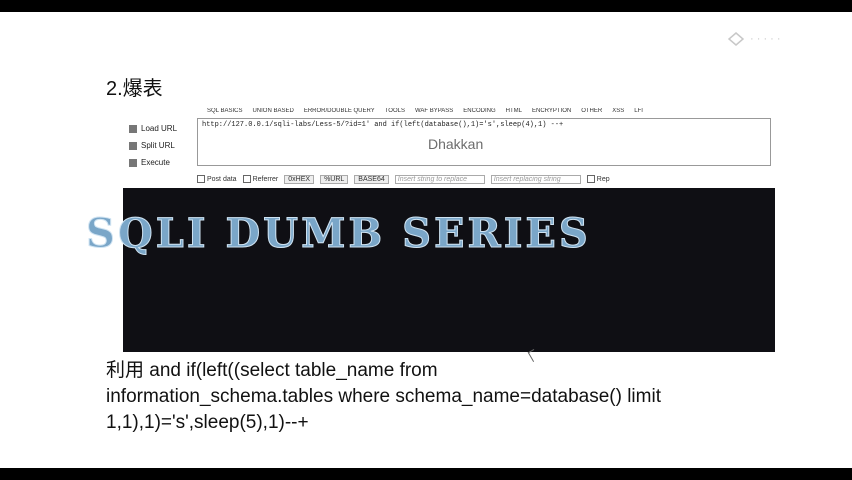 Image resolution: width=852 pixels, height=480 pixels. What do you see at coordinates (591, 112) in the screenshot?
I see `menu-item: OTHER` at bounding box center [591, 112].